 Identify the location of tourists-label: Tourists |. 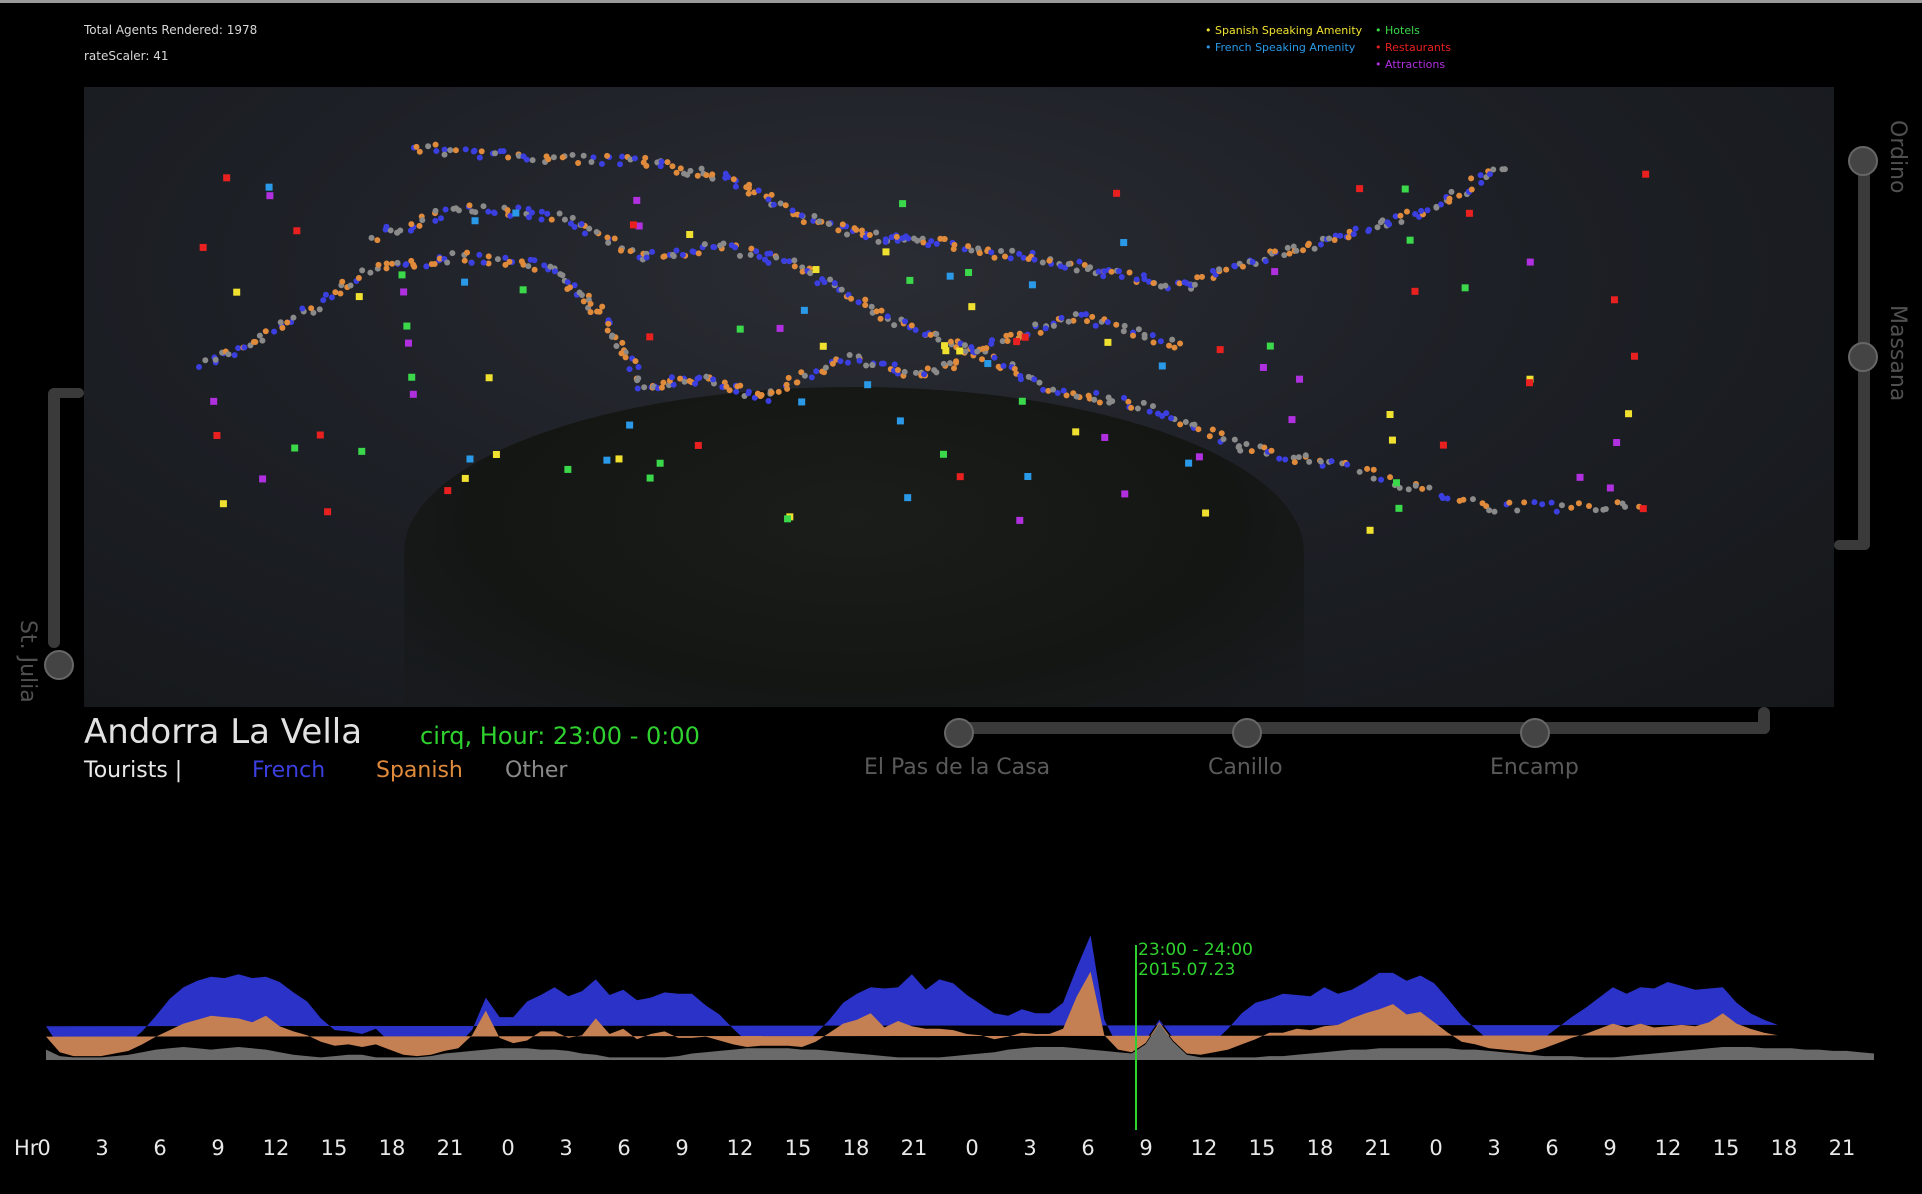
(133, 770).